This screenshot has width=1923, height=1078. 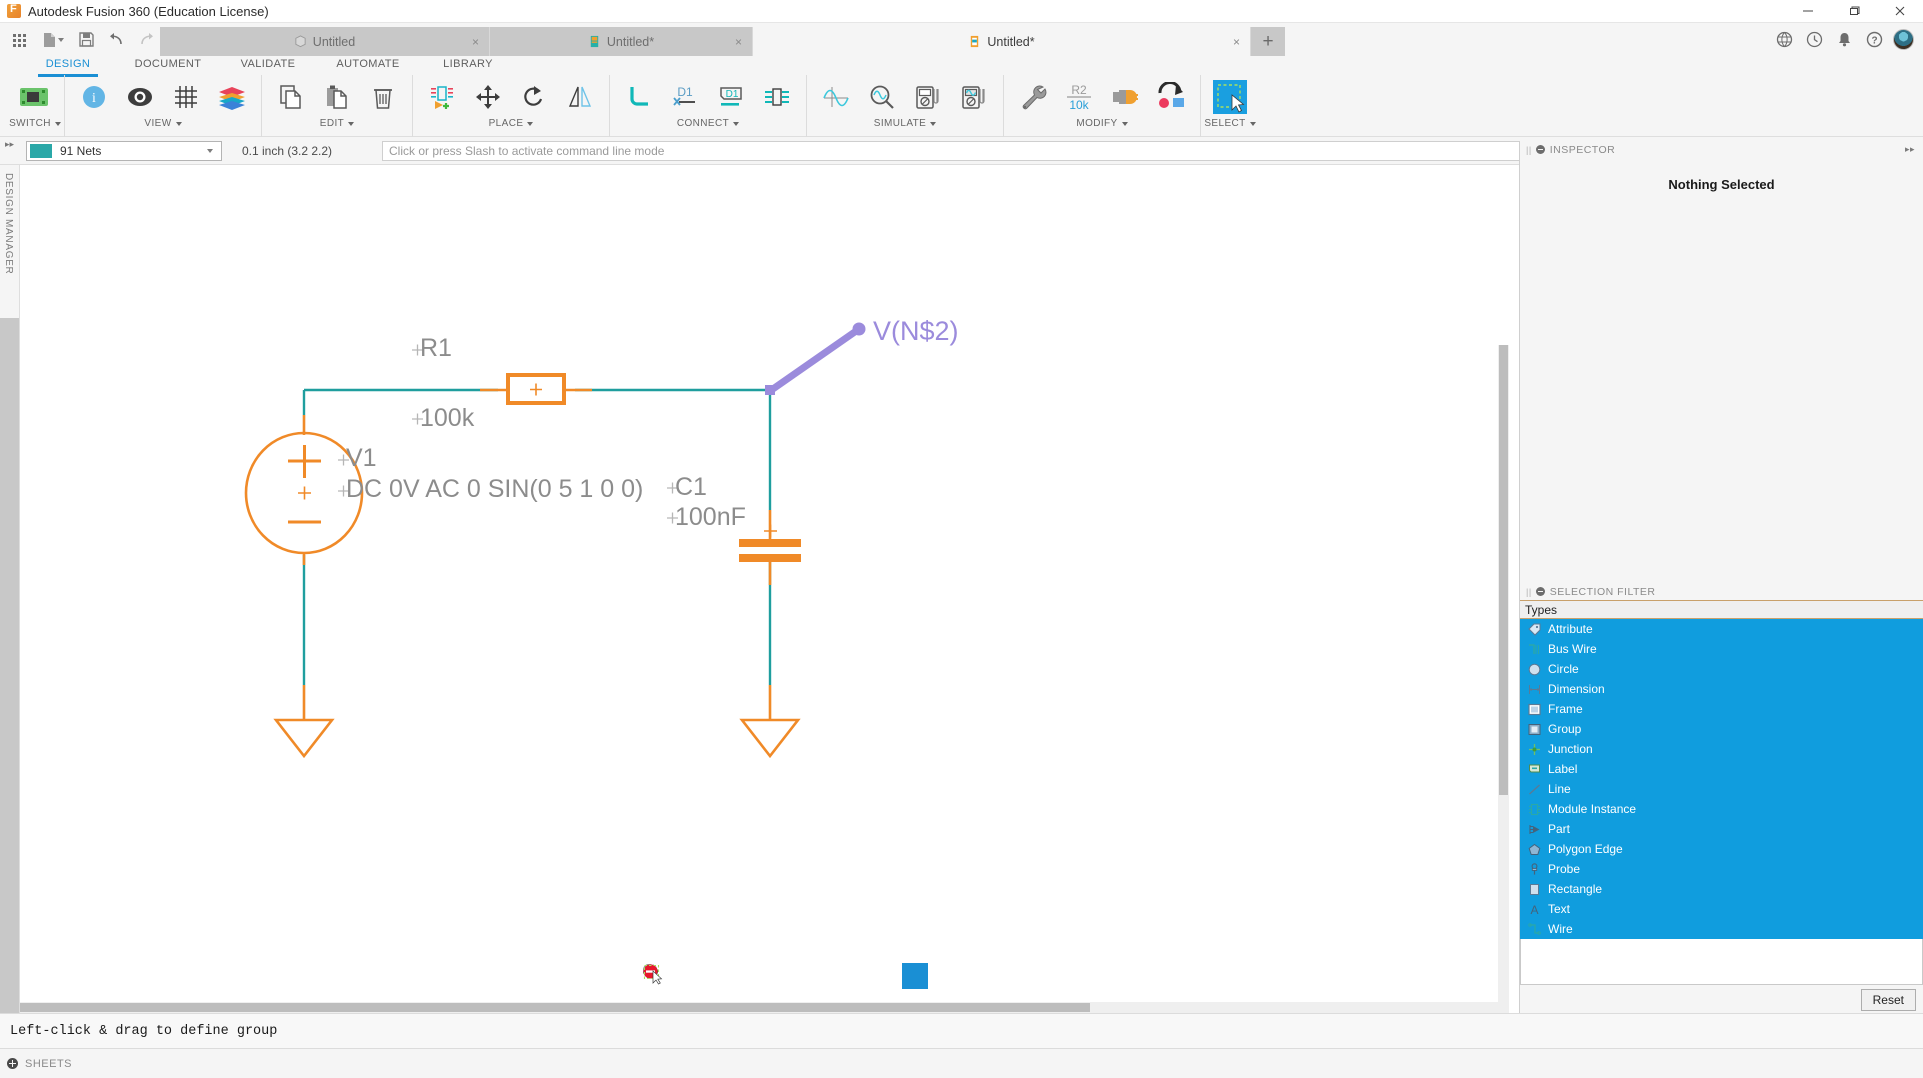 I want to click on zoom-out-icon, so click(x=720, y=976).